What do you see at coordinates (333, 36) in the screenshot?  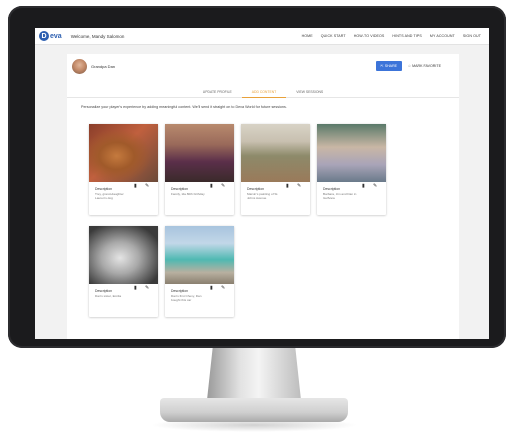 I see `nav-quick-start: QUICK START` at bounding box center [333, 36].